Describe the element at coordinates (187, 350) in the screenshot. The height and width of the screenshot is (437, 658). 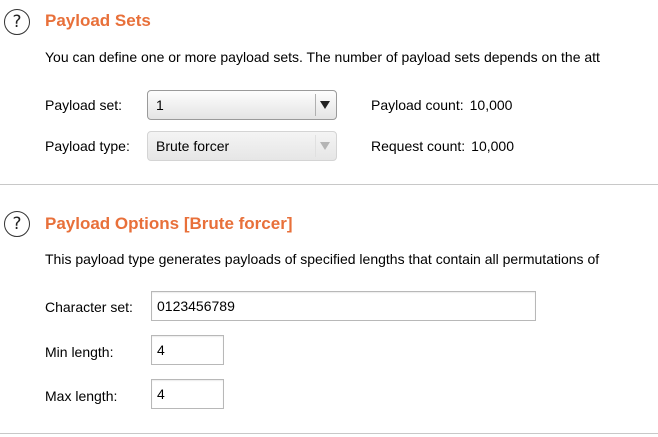
I see `min-length-input: 4` at that location.